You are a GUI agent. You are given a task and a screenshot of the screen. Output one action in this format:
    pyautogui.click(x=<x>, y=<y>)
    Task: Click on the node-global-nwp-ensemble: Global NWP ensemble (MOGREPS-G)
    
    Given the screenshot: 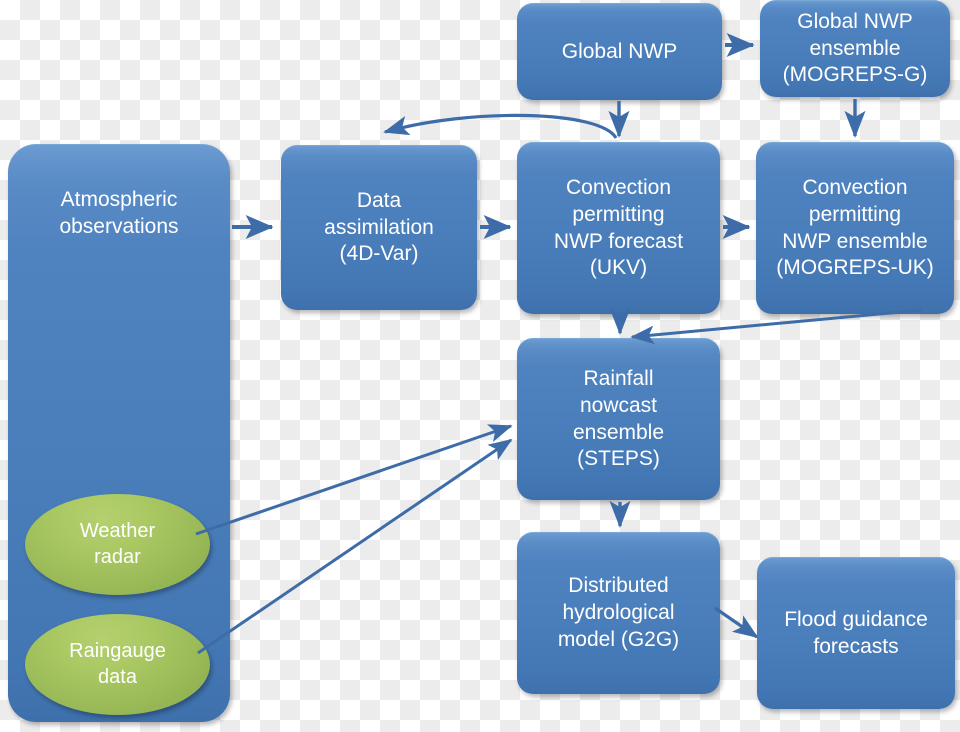 What is the action you would take?
    pyautogui.click(x=855, y=48)
    